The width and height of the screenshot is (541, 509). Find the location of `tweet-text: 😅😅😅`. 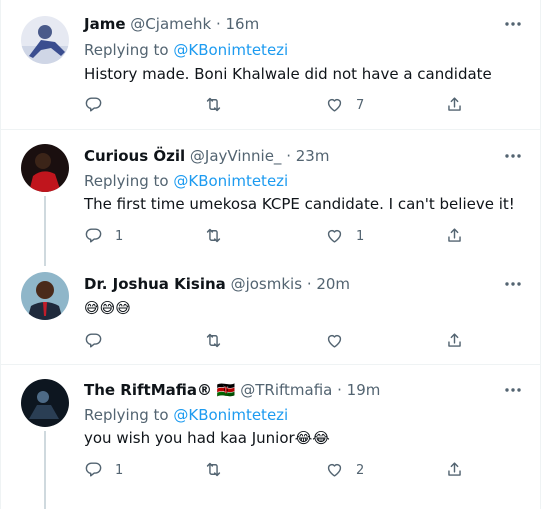

tweet-text: 😅😅😅 is located at coordinates (107, 308).